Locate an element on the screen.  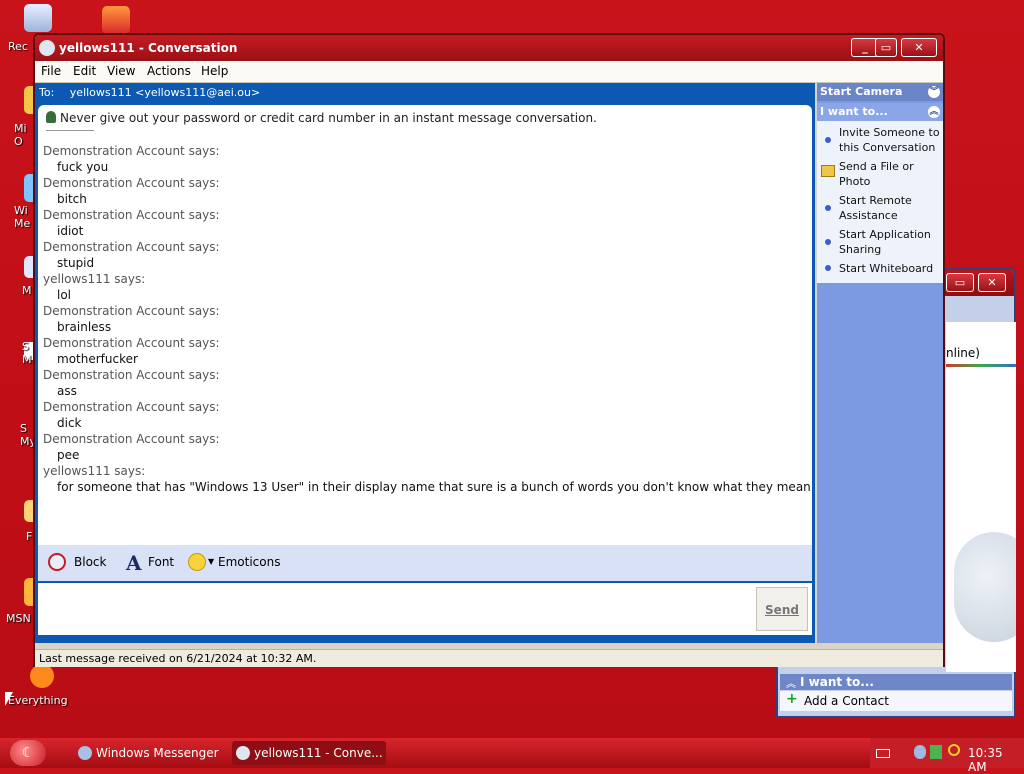
to-value: yellows111 <yellows111@aei.ou> is located at coordinates (165, 92).